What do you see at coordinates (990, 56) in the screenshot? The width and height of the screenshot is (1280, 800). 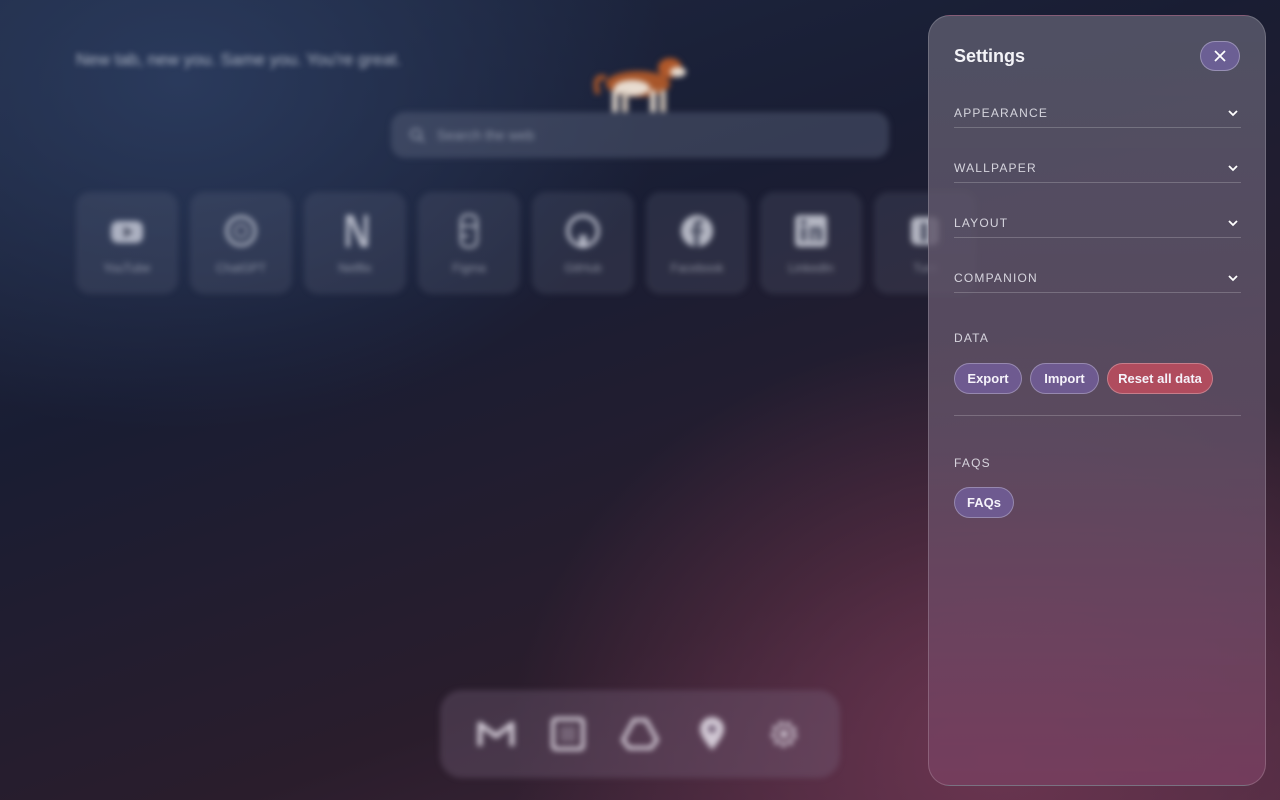 I see `settings-title: Settings` at bounding box center [990, 56].